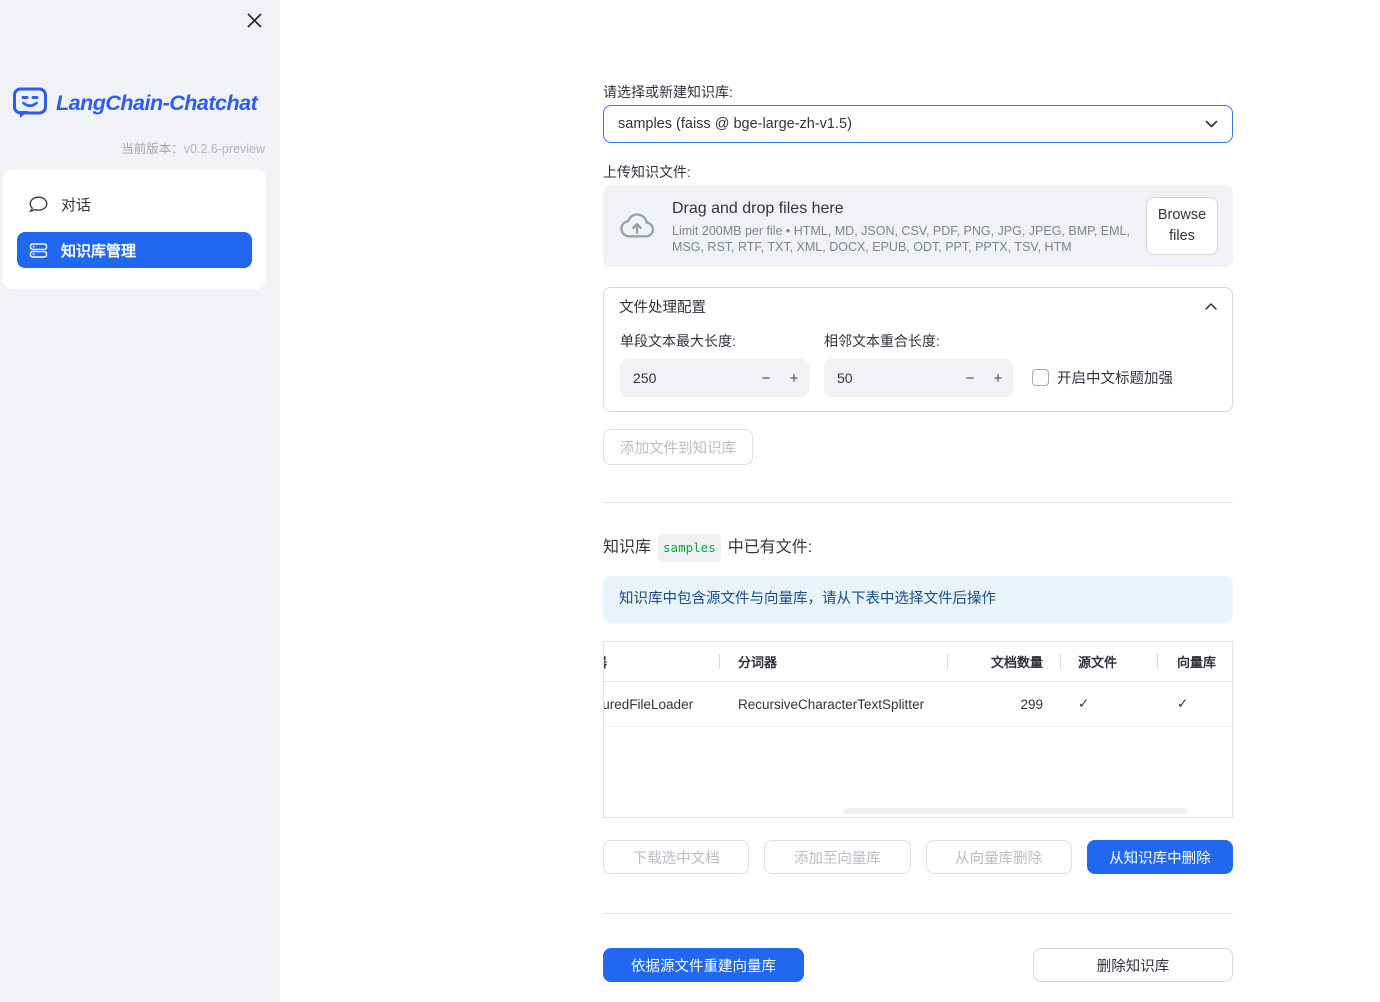  Describe the element at coordinates (1195, 661) in the screenshot. I see `table-header-vector-store: 向量库` at that location.